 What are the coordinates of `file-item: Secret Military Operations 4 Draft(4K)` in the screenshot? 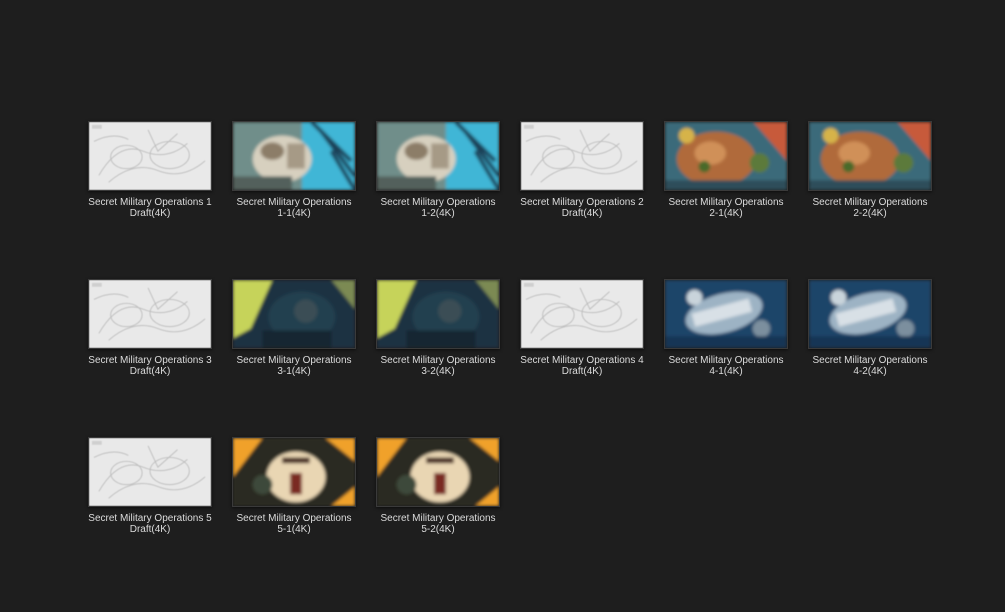 It's located at (582, 355).